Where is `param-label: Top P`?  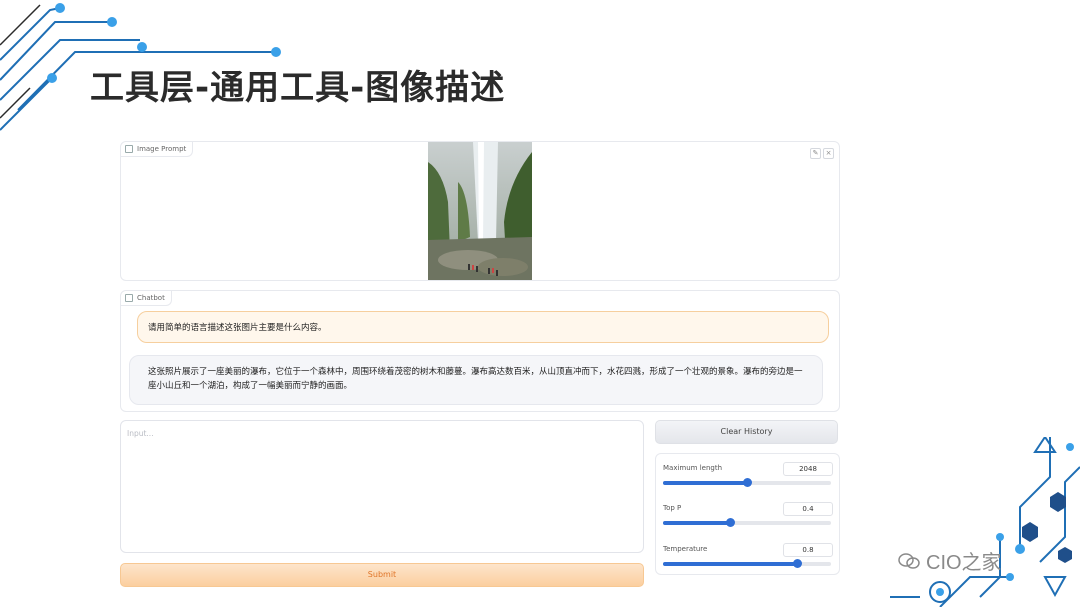 param-label: Top P is located at coordinates (672, 508).